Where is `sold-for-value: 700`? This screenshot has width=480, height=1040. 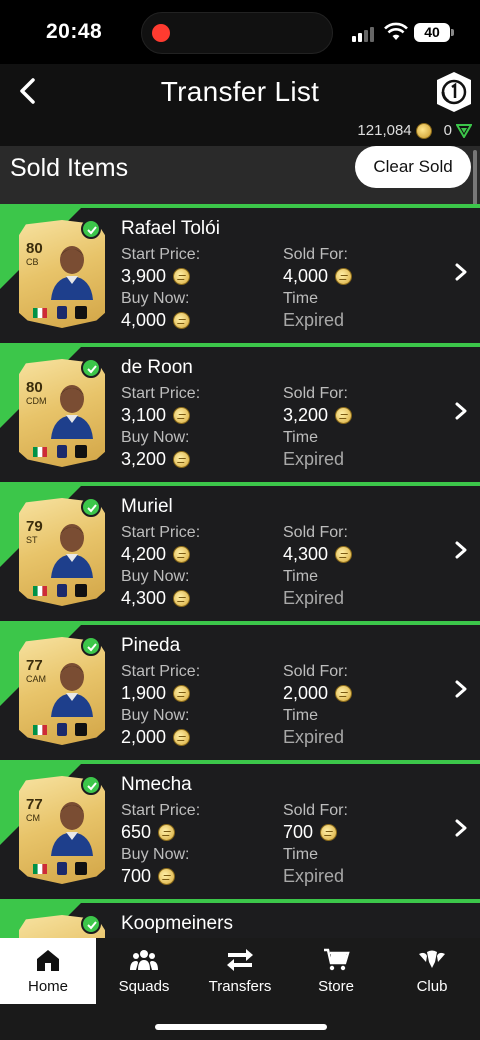
sold-for-value: 700 is located at coordinates (310, 832).